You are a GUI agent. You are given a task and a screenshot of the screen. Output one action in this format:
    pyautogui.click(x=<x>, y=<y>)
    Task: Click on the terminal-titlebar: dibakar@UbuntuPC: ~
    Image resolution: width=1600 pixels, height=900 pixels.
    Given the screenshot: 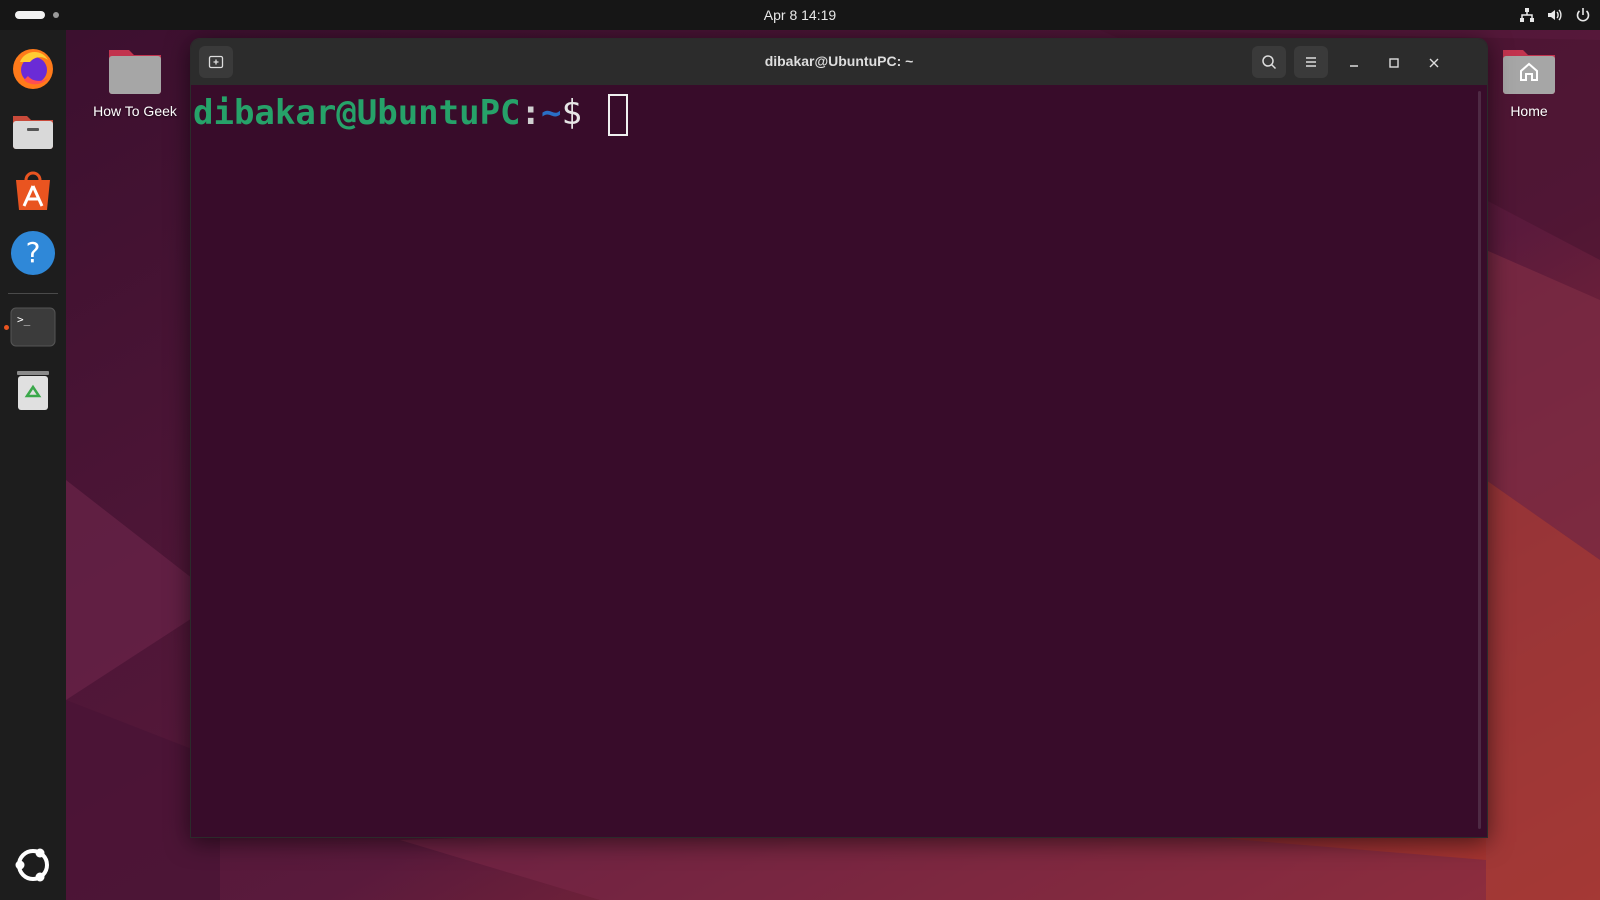 What is the action you would take?
    pyautogui.click(x=839, y=62)
    